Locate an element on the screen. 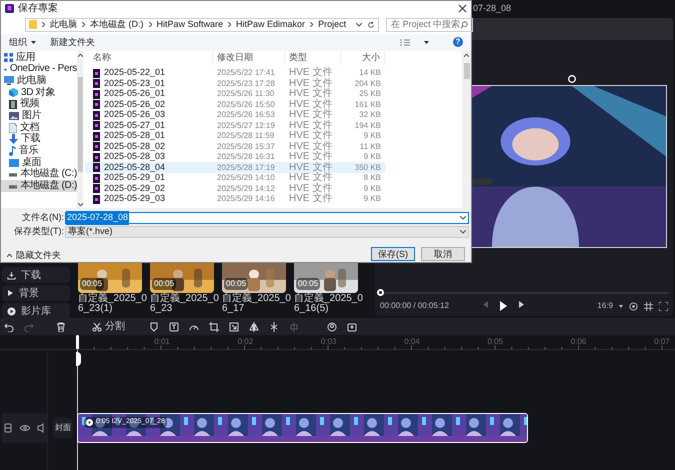  search-field: 在 Project 中搜索 is located at coordinates (430, 25).